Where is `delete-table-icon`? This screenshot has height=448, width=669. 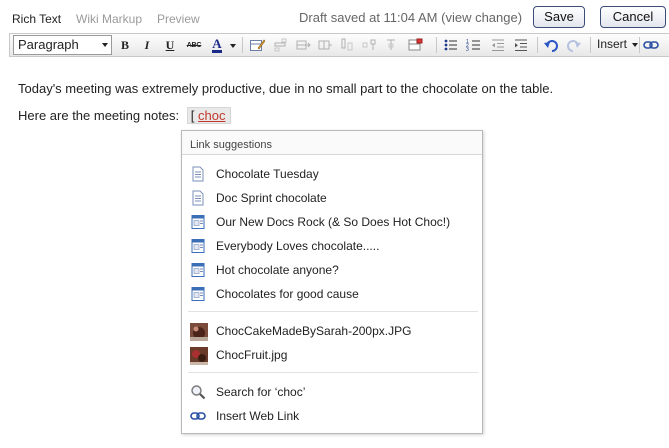
delete-table-icon is located at coordinates (415, 45).